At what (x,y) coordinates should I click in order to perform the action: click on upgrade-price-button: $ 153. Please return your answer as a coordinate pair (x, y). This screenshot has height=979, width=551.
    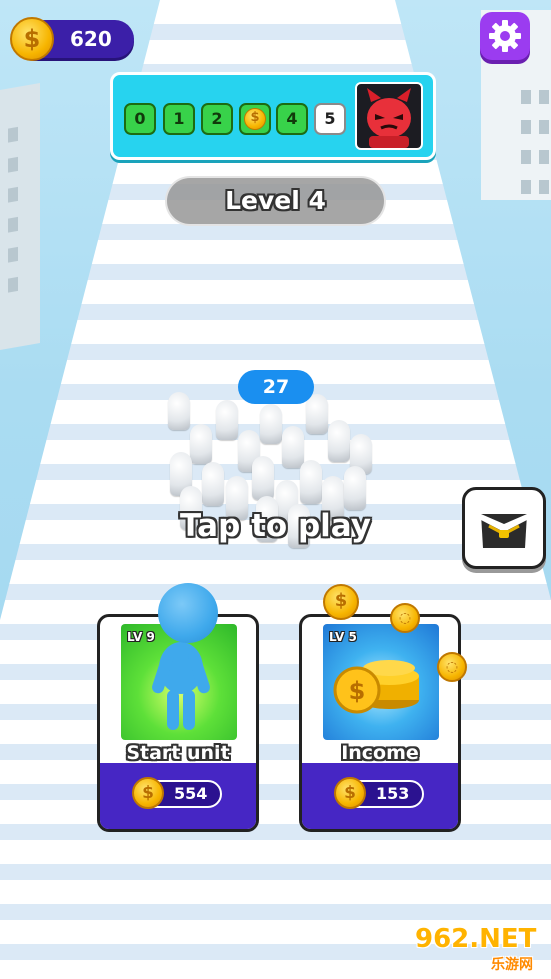
    Looking at the image, I should click on (379, 793).